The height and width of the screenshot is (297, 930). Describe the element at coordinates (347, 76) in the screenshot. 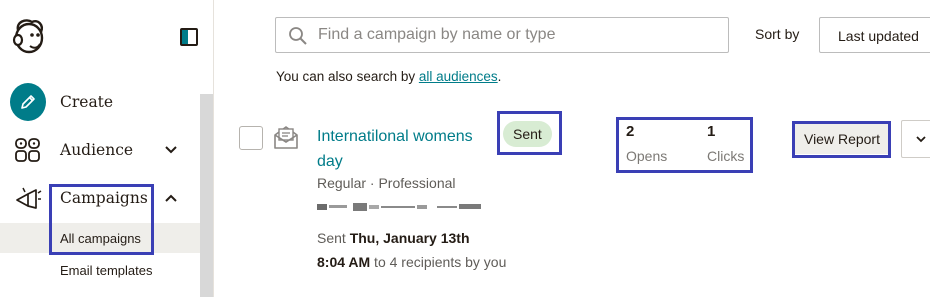

I see `search-hint-prefix: You can also search by` at that location.